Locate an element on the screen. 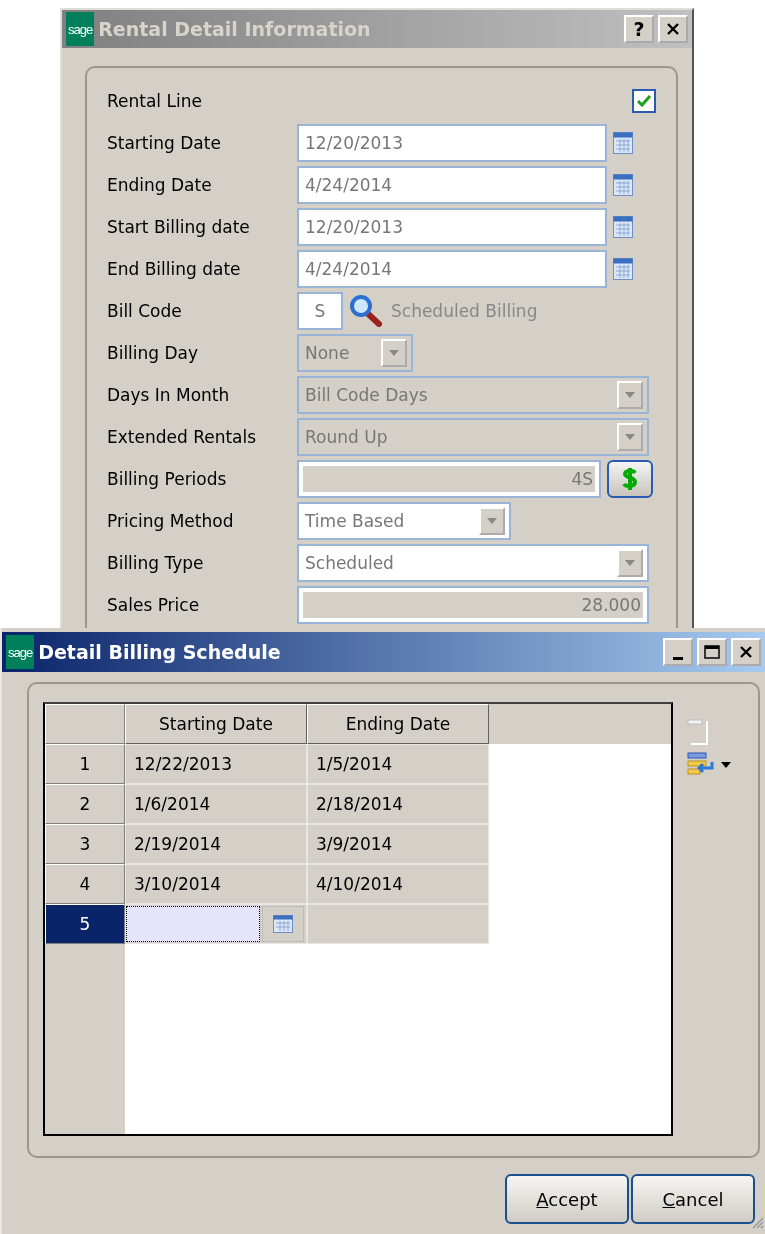 The height and width of the screenshot is (1234, 765). table-cell: 3/10/2014 is located at coordinates (216, 884).